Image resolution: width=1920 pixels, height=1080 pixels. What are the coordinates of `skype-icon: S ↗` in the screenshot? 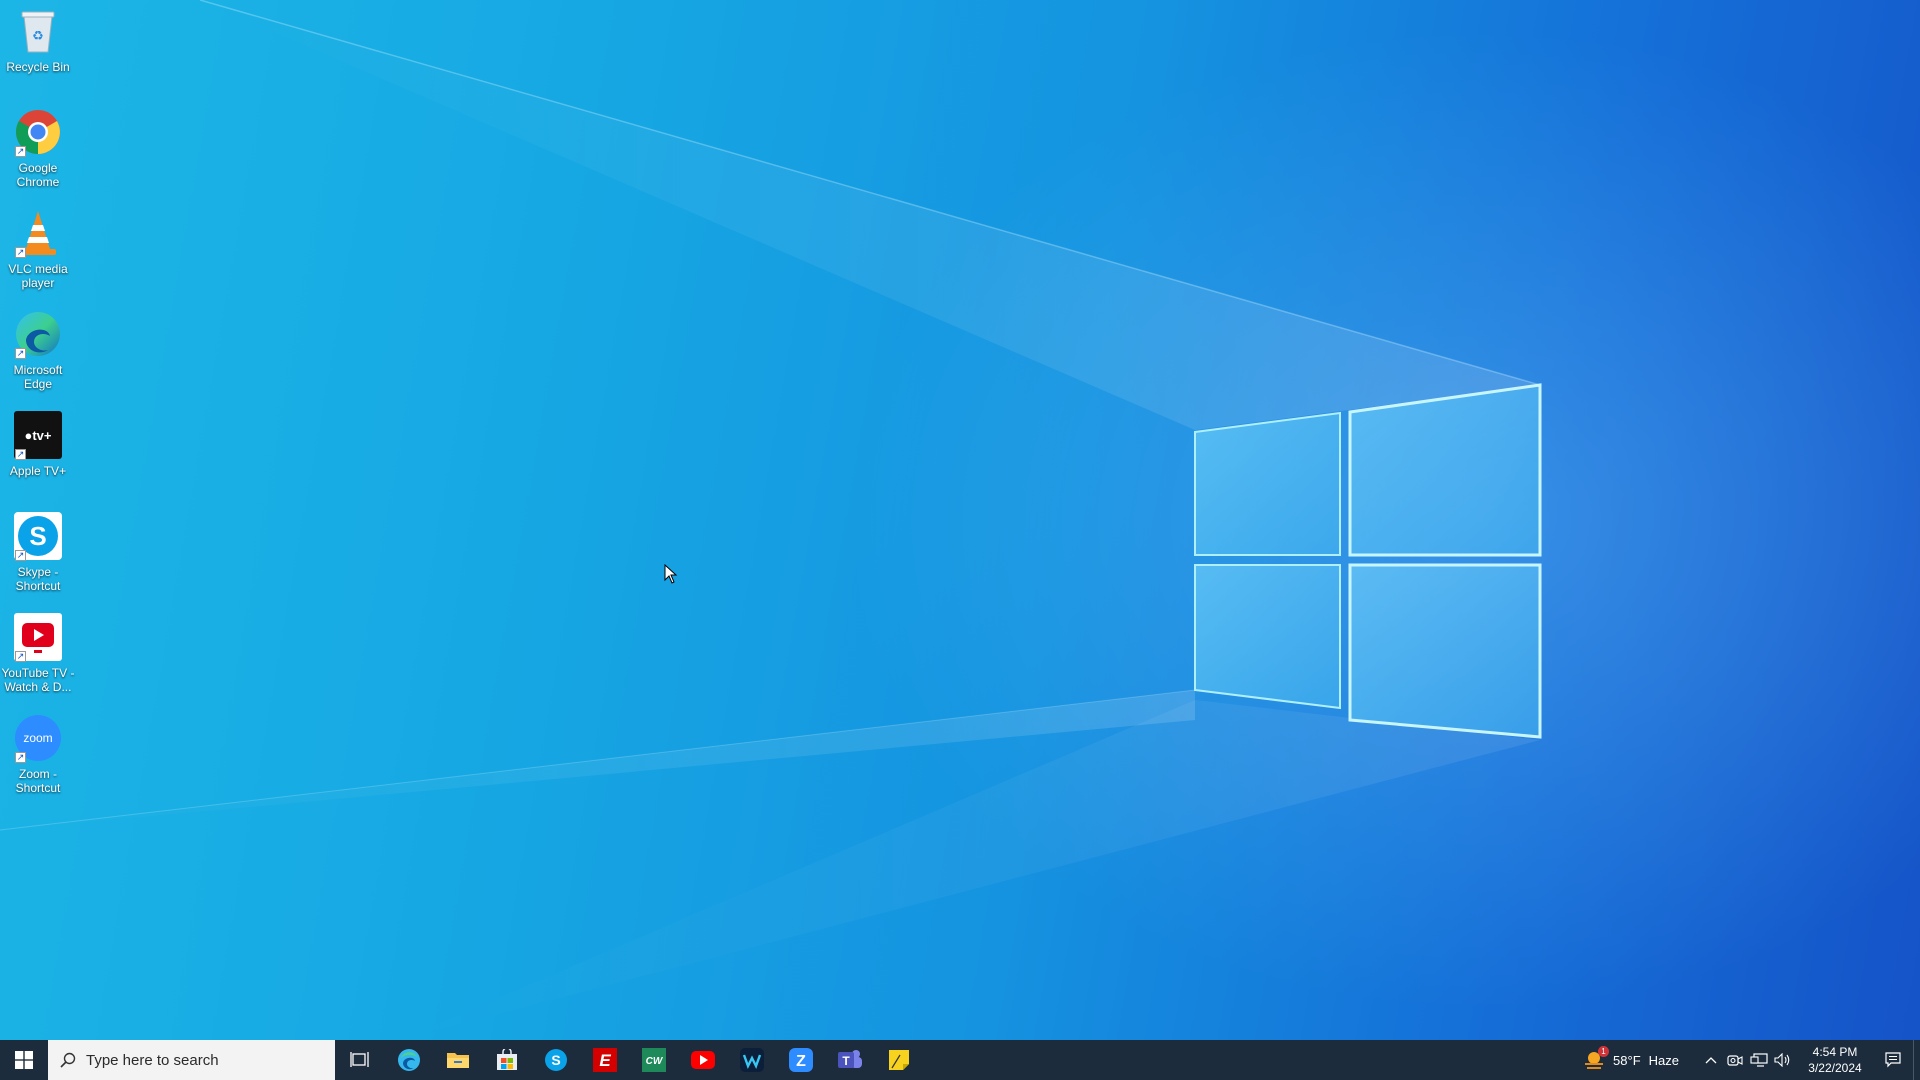 It's located at (38, 536).